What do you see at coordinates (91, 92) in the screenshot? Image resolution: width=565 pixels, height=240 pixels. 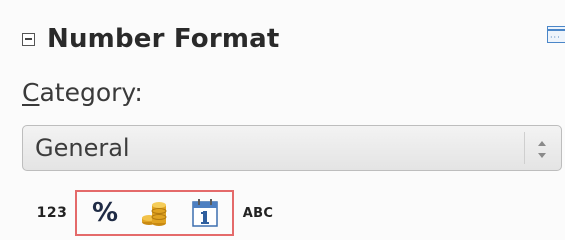 I see `category-label-text: ategory:` at bounding box center [91, 92].